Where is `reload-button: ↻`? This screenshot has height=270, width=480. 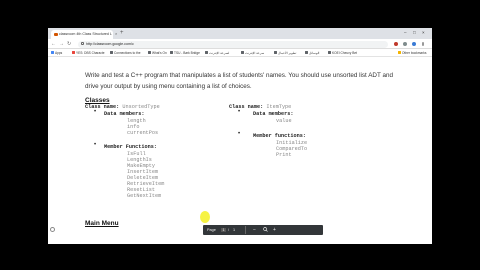
reload-button: ↻ is located at coordinates (69, 44).